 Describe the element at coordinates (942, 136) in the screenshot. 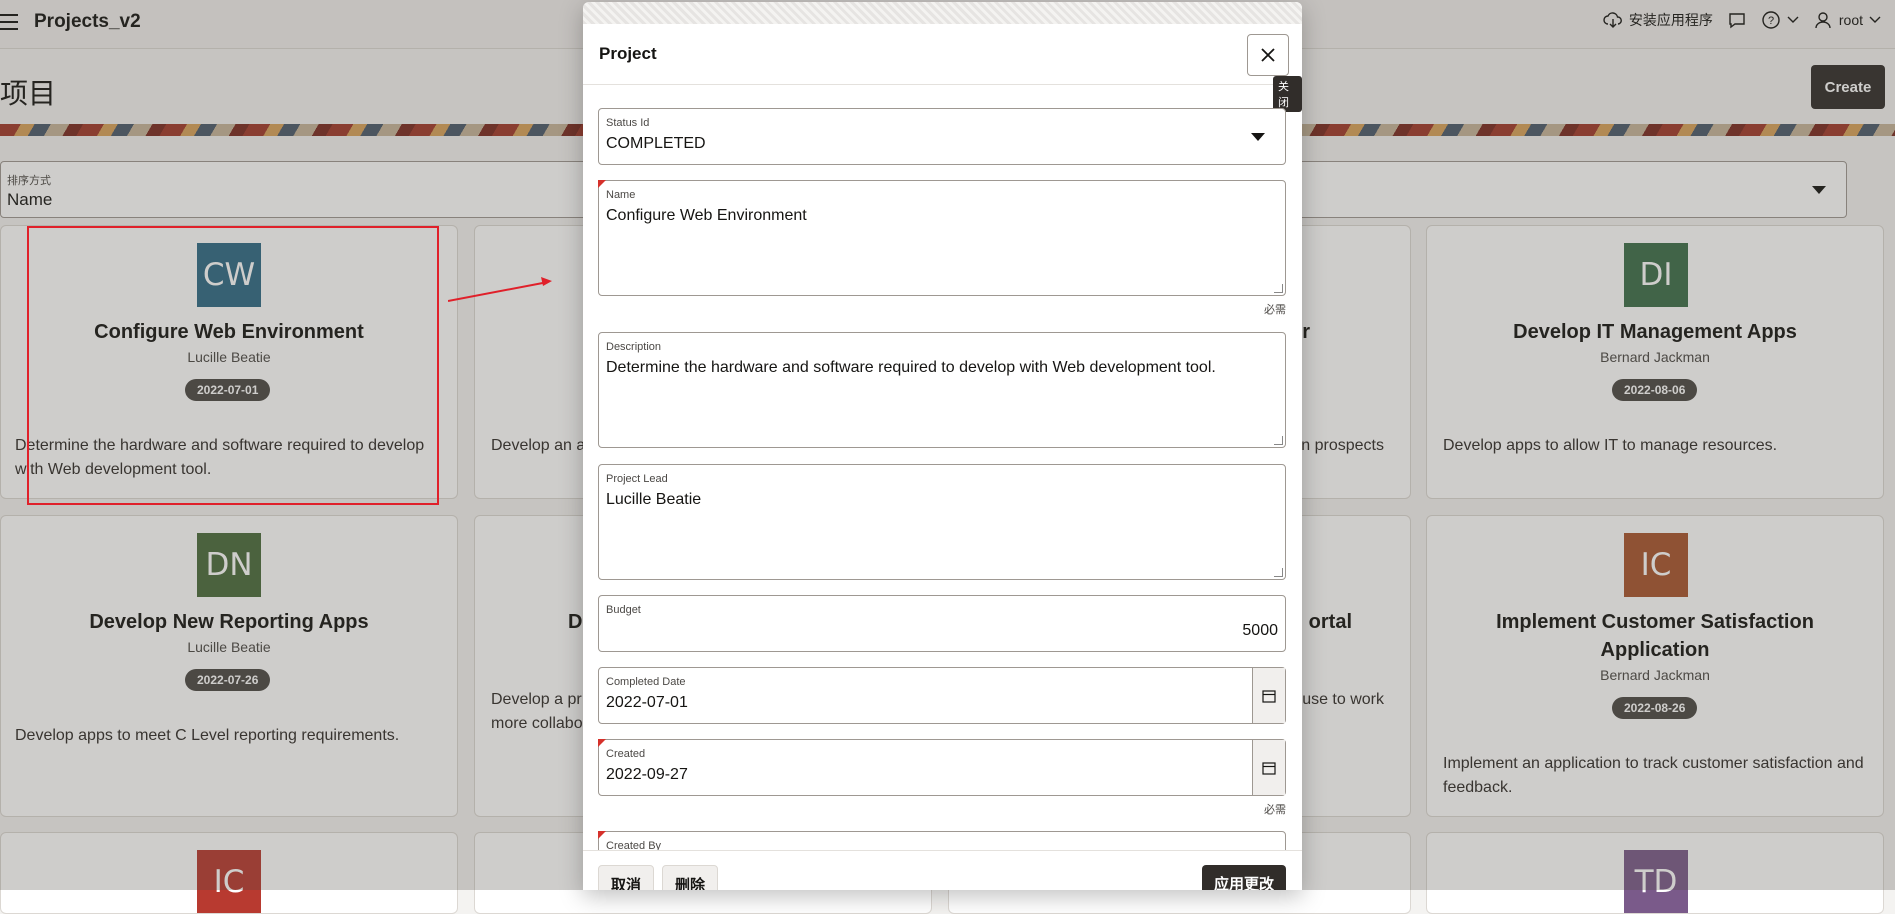

I see `status-select: Status Id COMPLETED` at that location.